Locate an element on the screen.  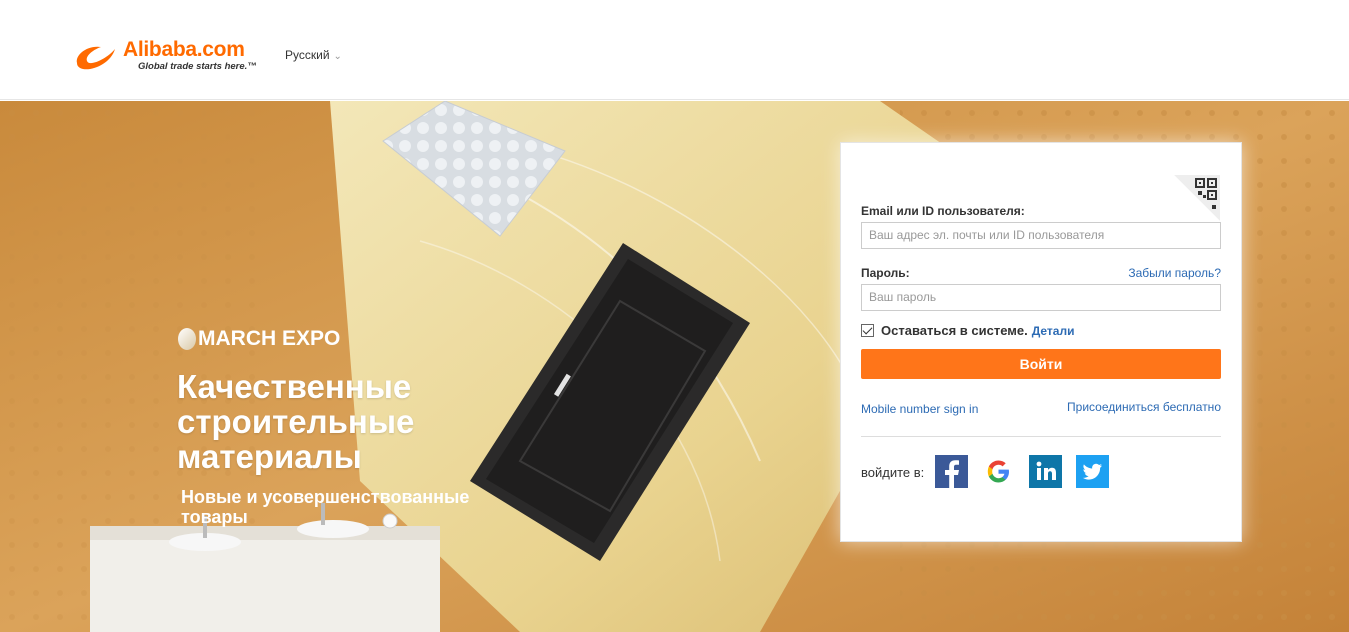
language-selector: Русский ⌄ is located at coordinates (313, 55).